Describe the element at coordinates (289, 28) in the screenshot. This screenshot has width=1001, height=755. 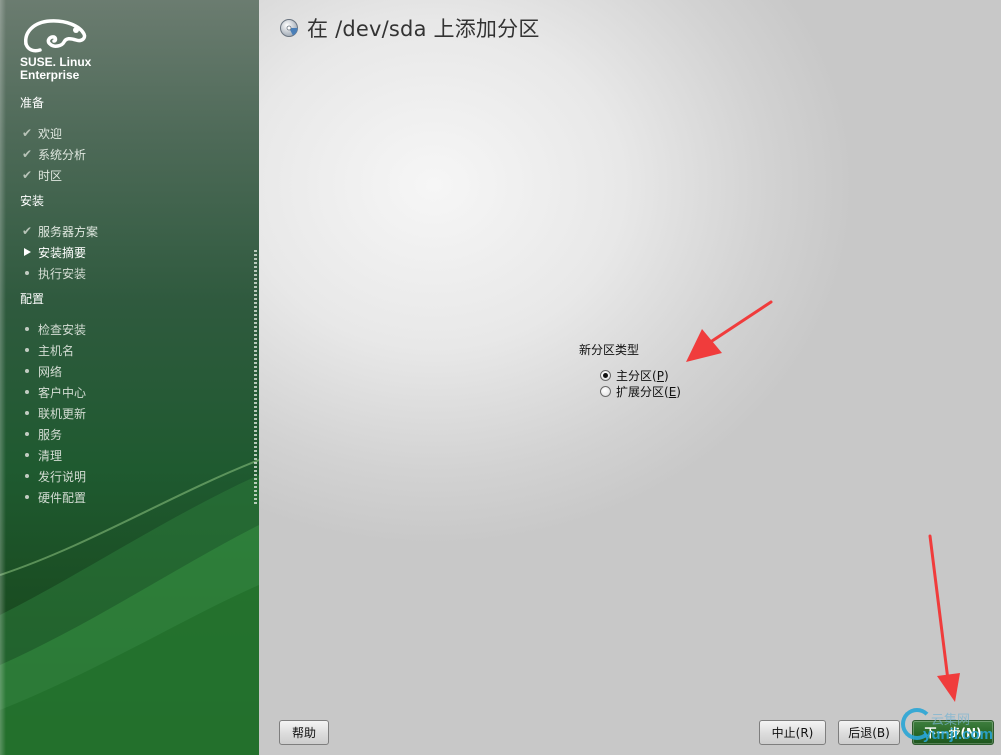
I see `disk-icon` at that location.